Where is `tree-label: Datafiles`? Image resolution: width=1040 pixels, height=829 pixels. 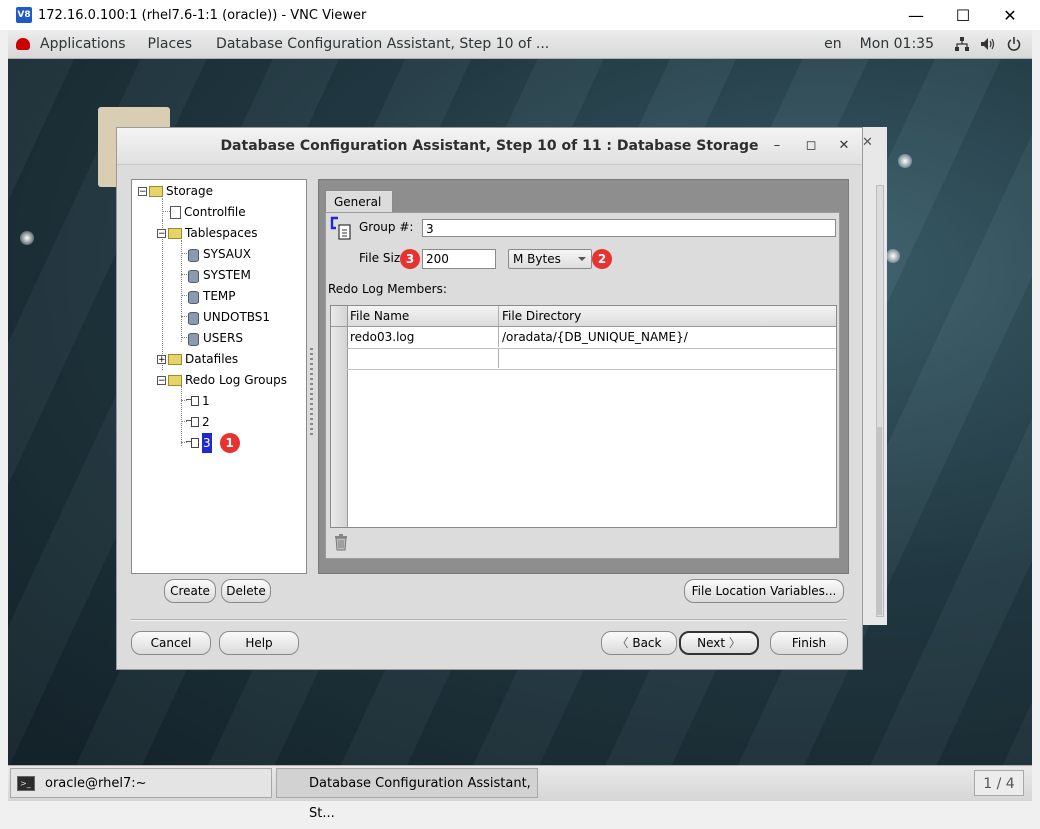 tree-label: Datafiles is located at coordinates (212, 359).